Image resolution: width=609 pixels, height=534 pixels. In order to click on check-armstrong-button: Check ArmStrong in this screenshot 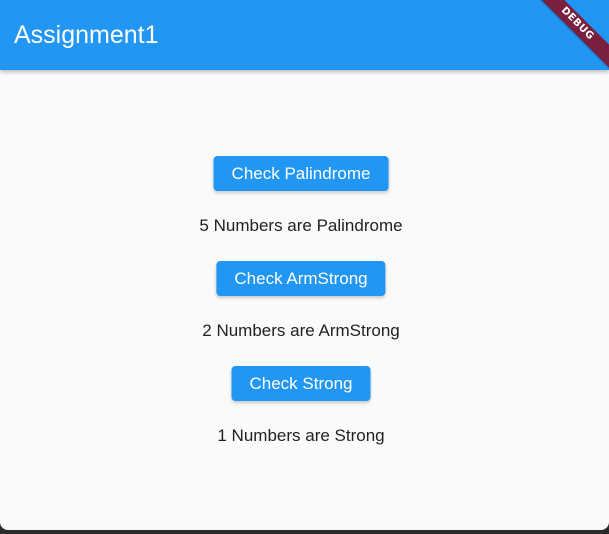, I will do `click(301, 278)`.